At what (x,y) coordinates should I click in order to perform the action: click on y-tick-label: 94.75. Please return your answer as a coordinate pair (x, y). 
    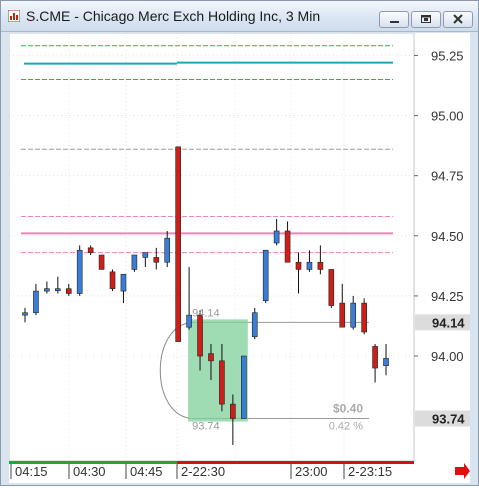
    Looking at the image, I should click on (447, 176).